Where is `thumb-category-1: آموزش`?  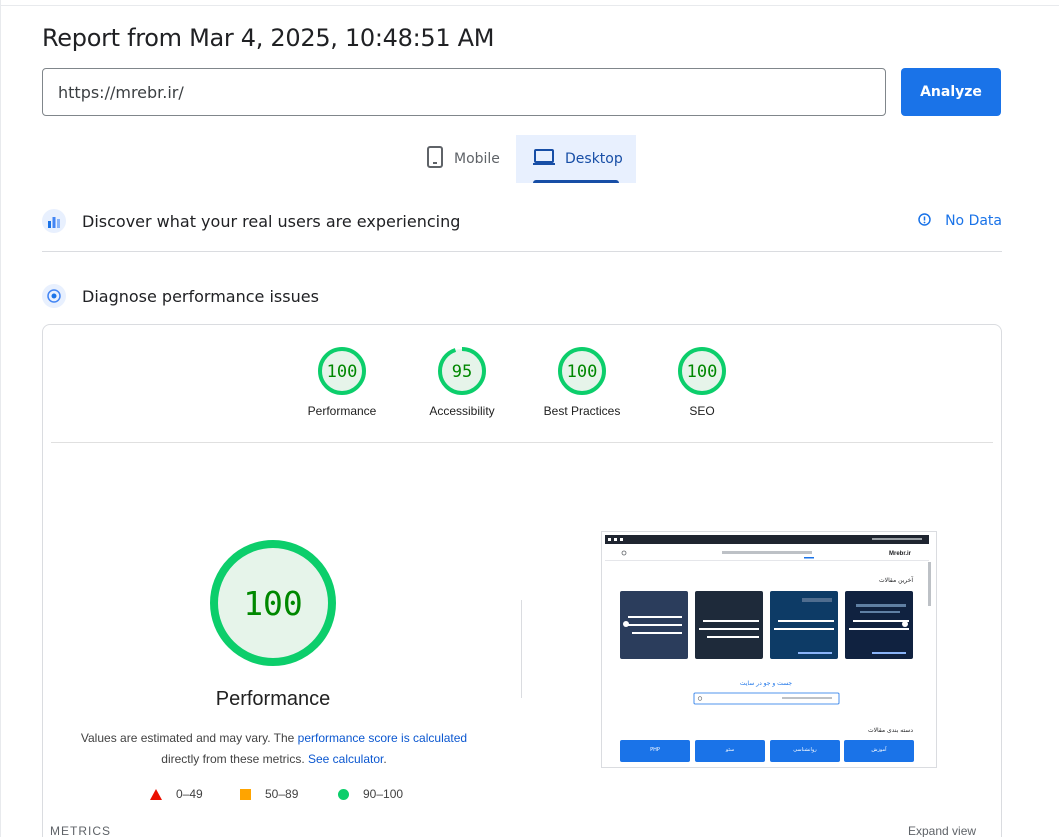
thumb-category-1: آموزش is located at coordinates (879, 749).